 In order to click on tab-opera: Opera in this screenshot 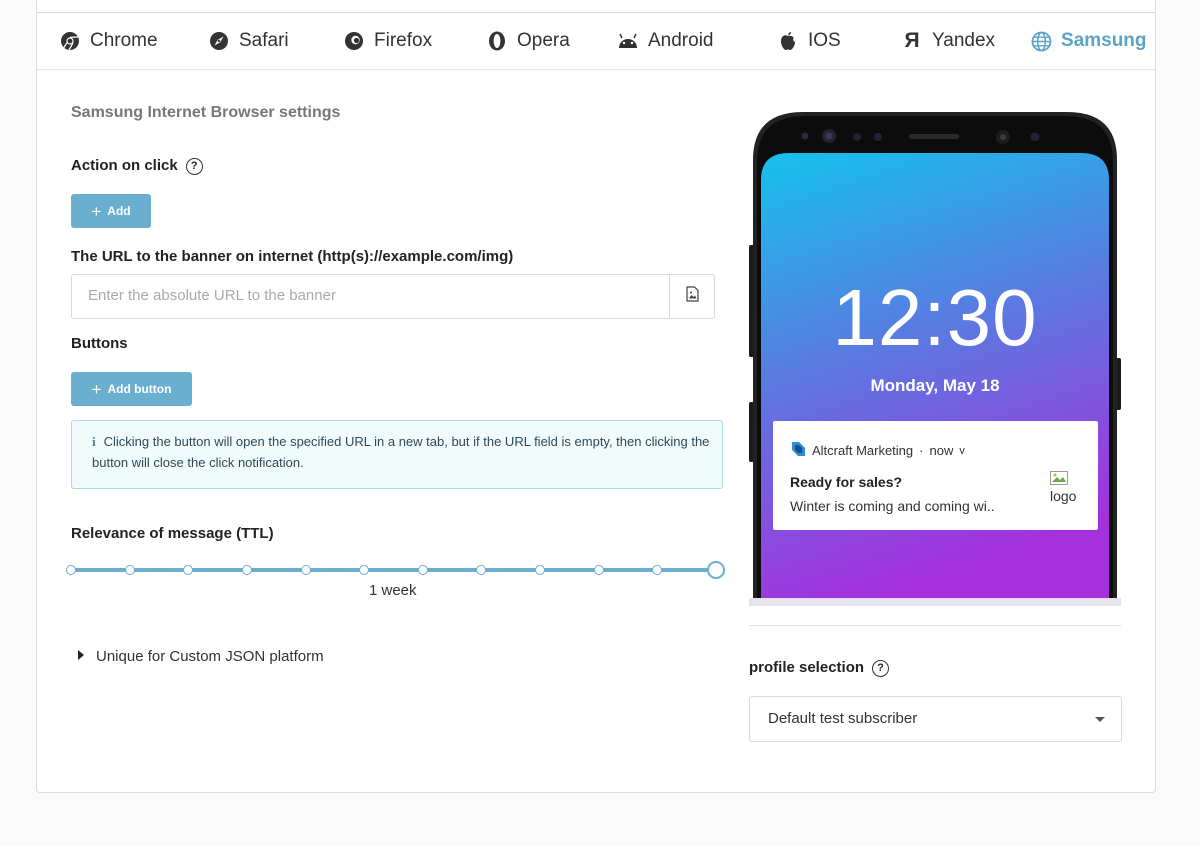, I will do `click(528, 41)`.